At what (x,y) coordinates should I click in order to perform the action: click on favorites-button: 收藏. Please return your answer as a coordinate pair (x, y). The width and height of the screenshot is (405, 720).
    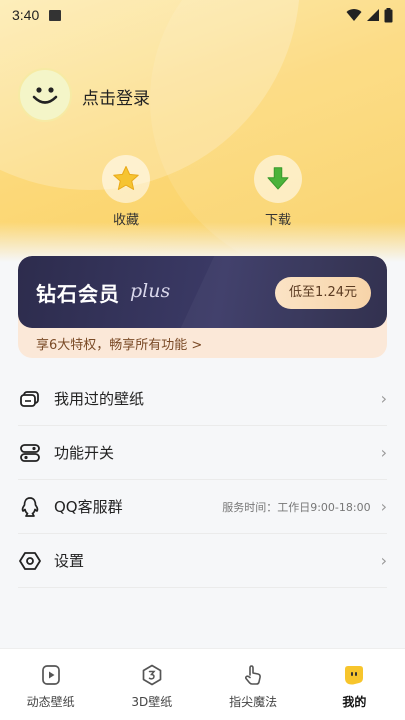
    Looking at the image, I should click on (126, 191).